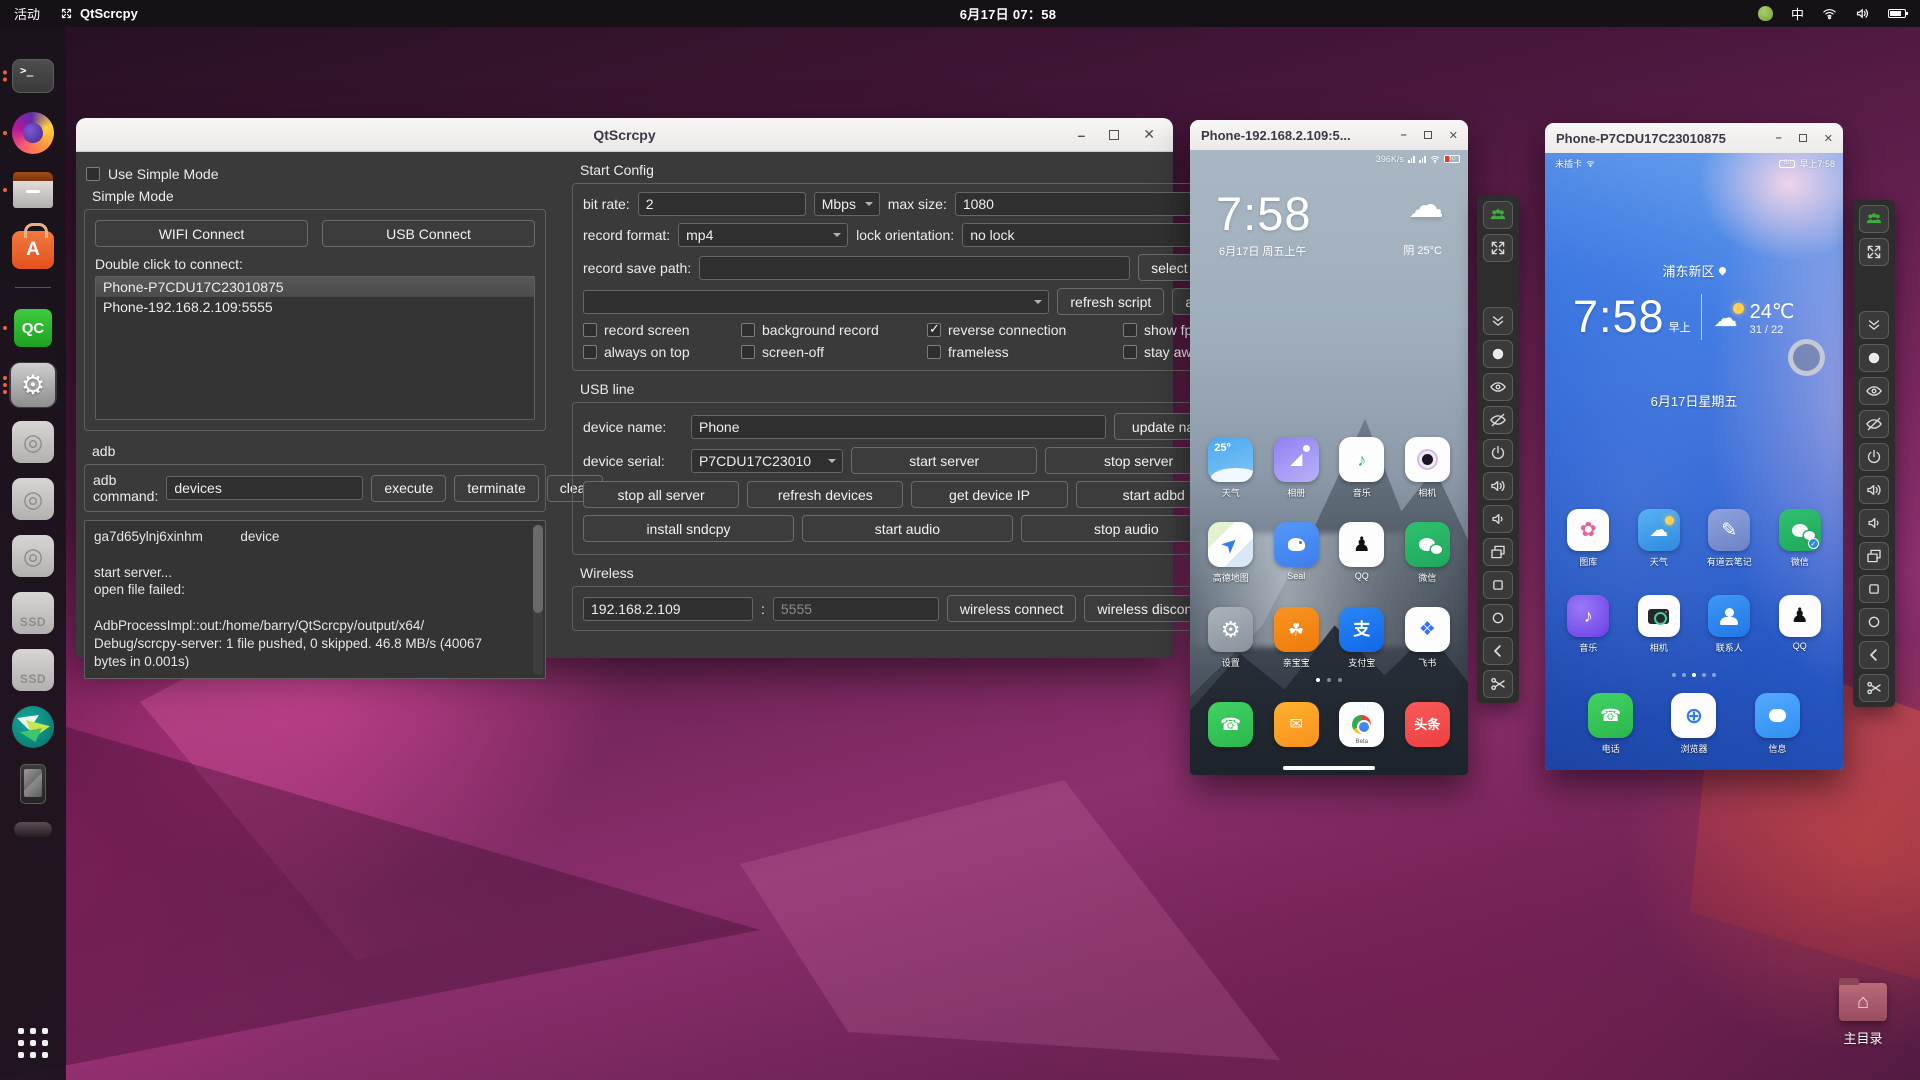 The height and width of the screenshot is (1080, 1920). What do you see at coordinates (1588, 538) in the screenshot?
I see `app-gallery: ✿ 图库` at bounding box center [1588, 538].